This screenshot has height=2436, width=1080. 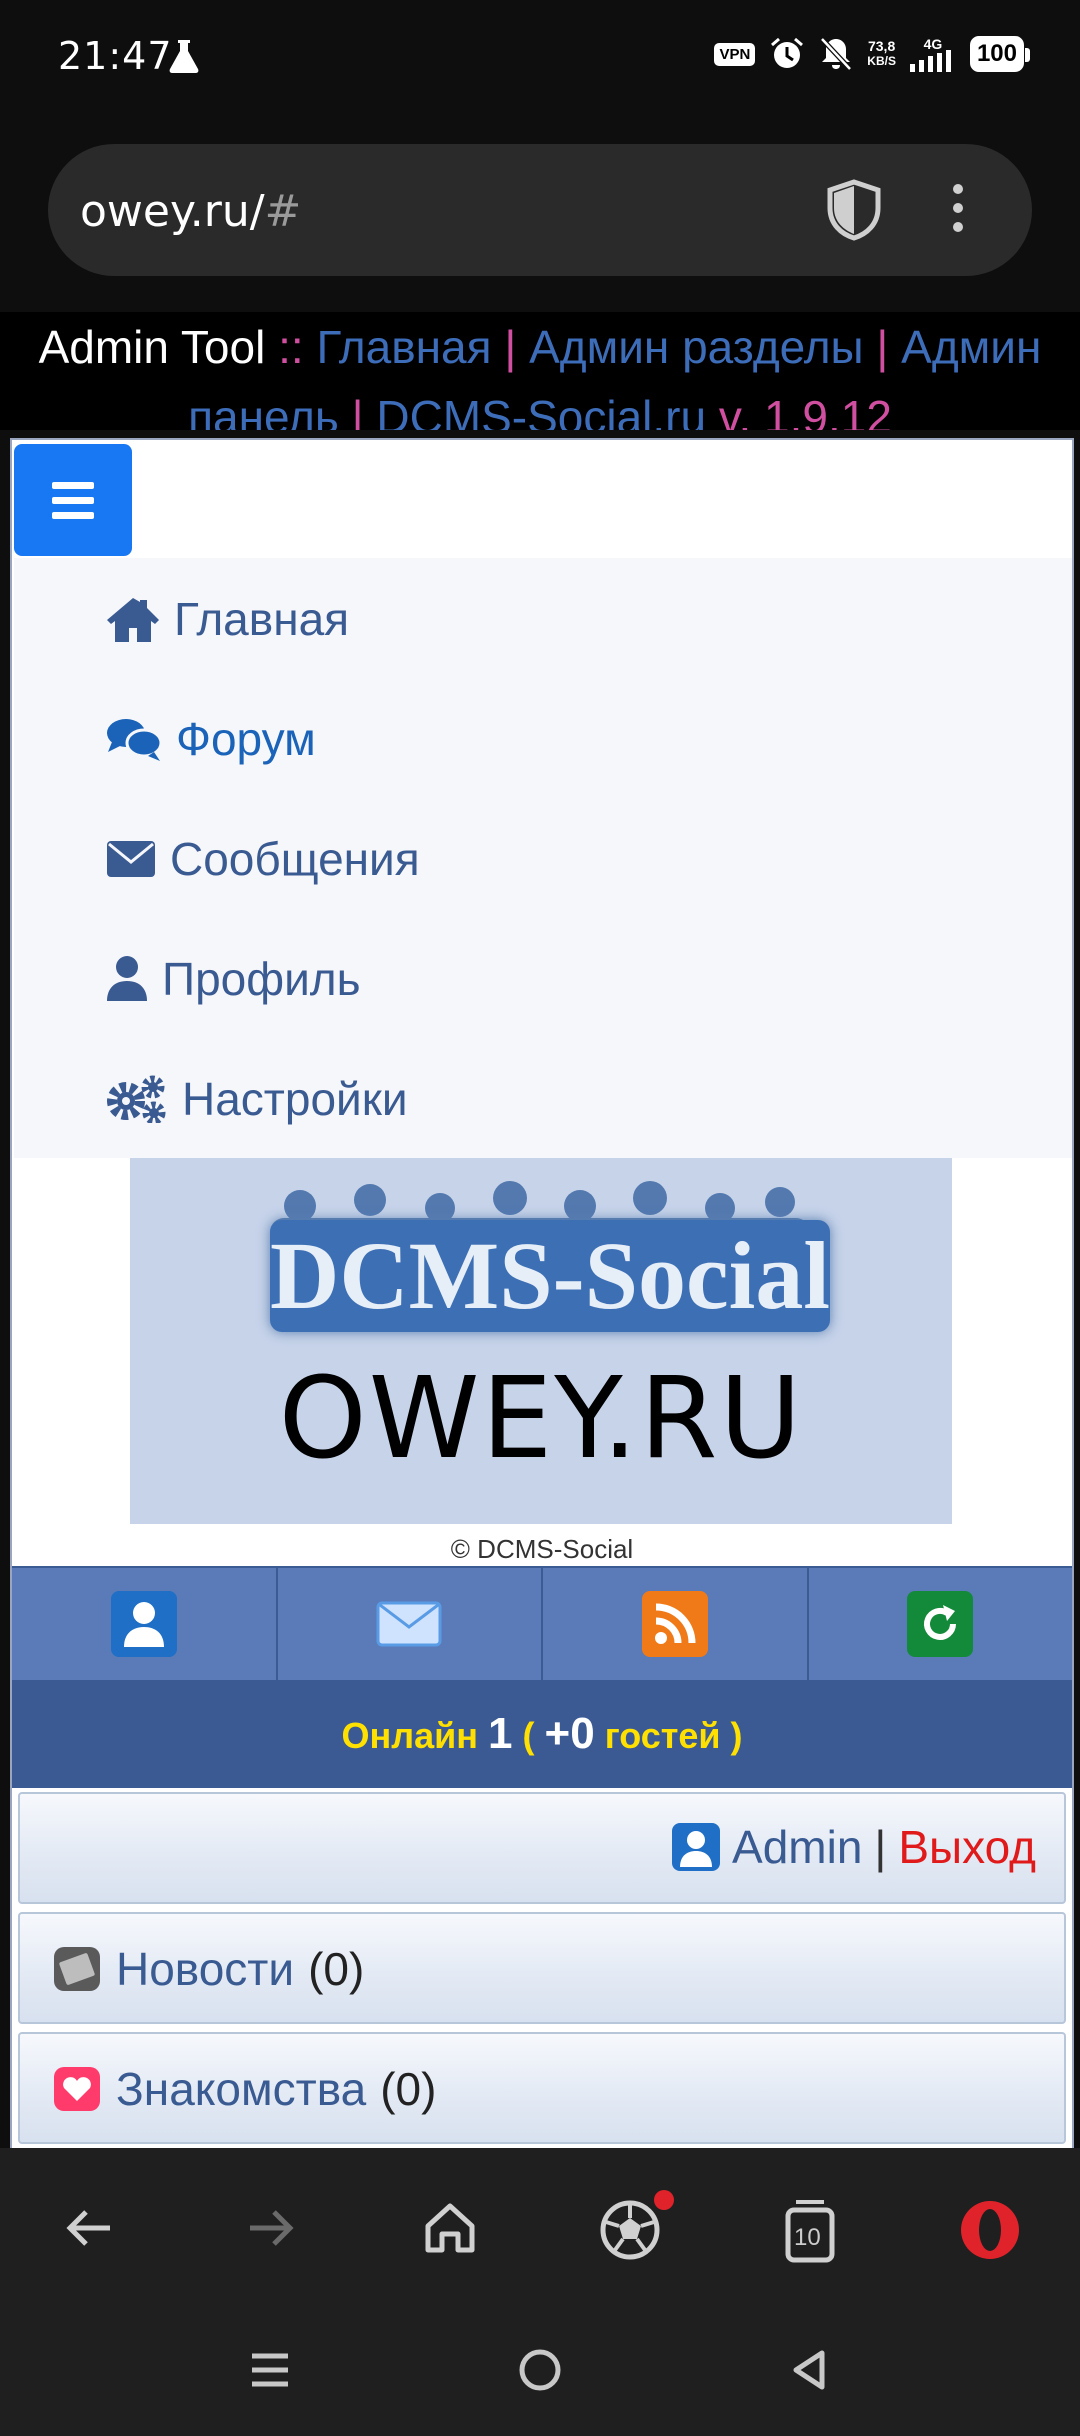 What do you see at coordinates (541, 1419) in the screenshot?
I see `site-name: OWEY.RU` at bounding box center [541, 1419].